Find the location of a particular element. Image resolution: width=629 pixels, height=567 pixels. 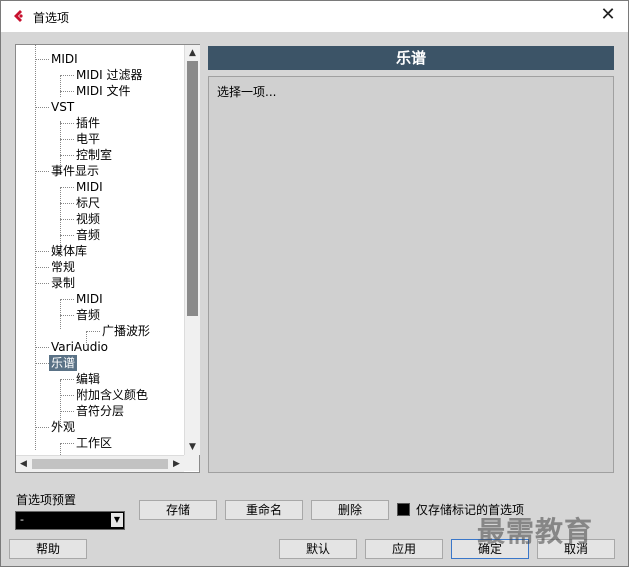

tree-item-meters: 电平 is located at coordinates (88, 139).